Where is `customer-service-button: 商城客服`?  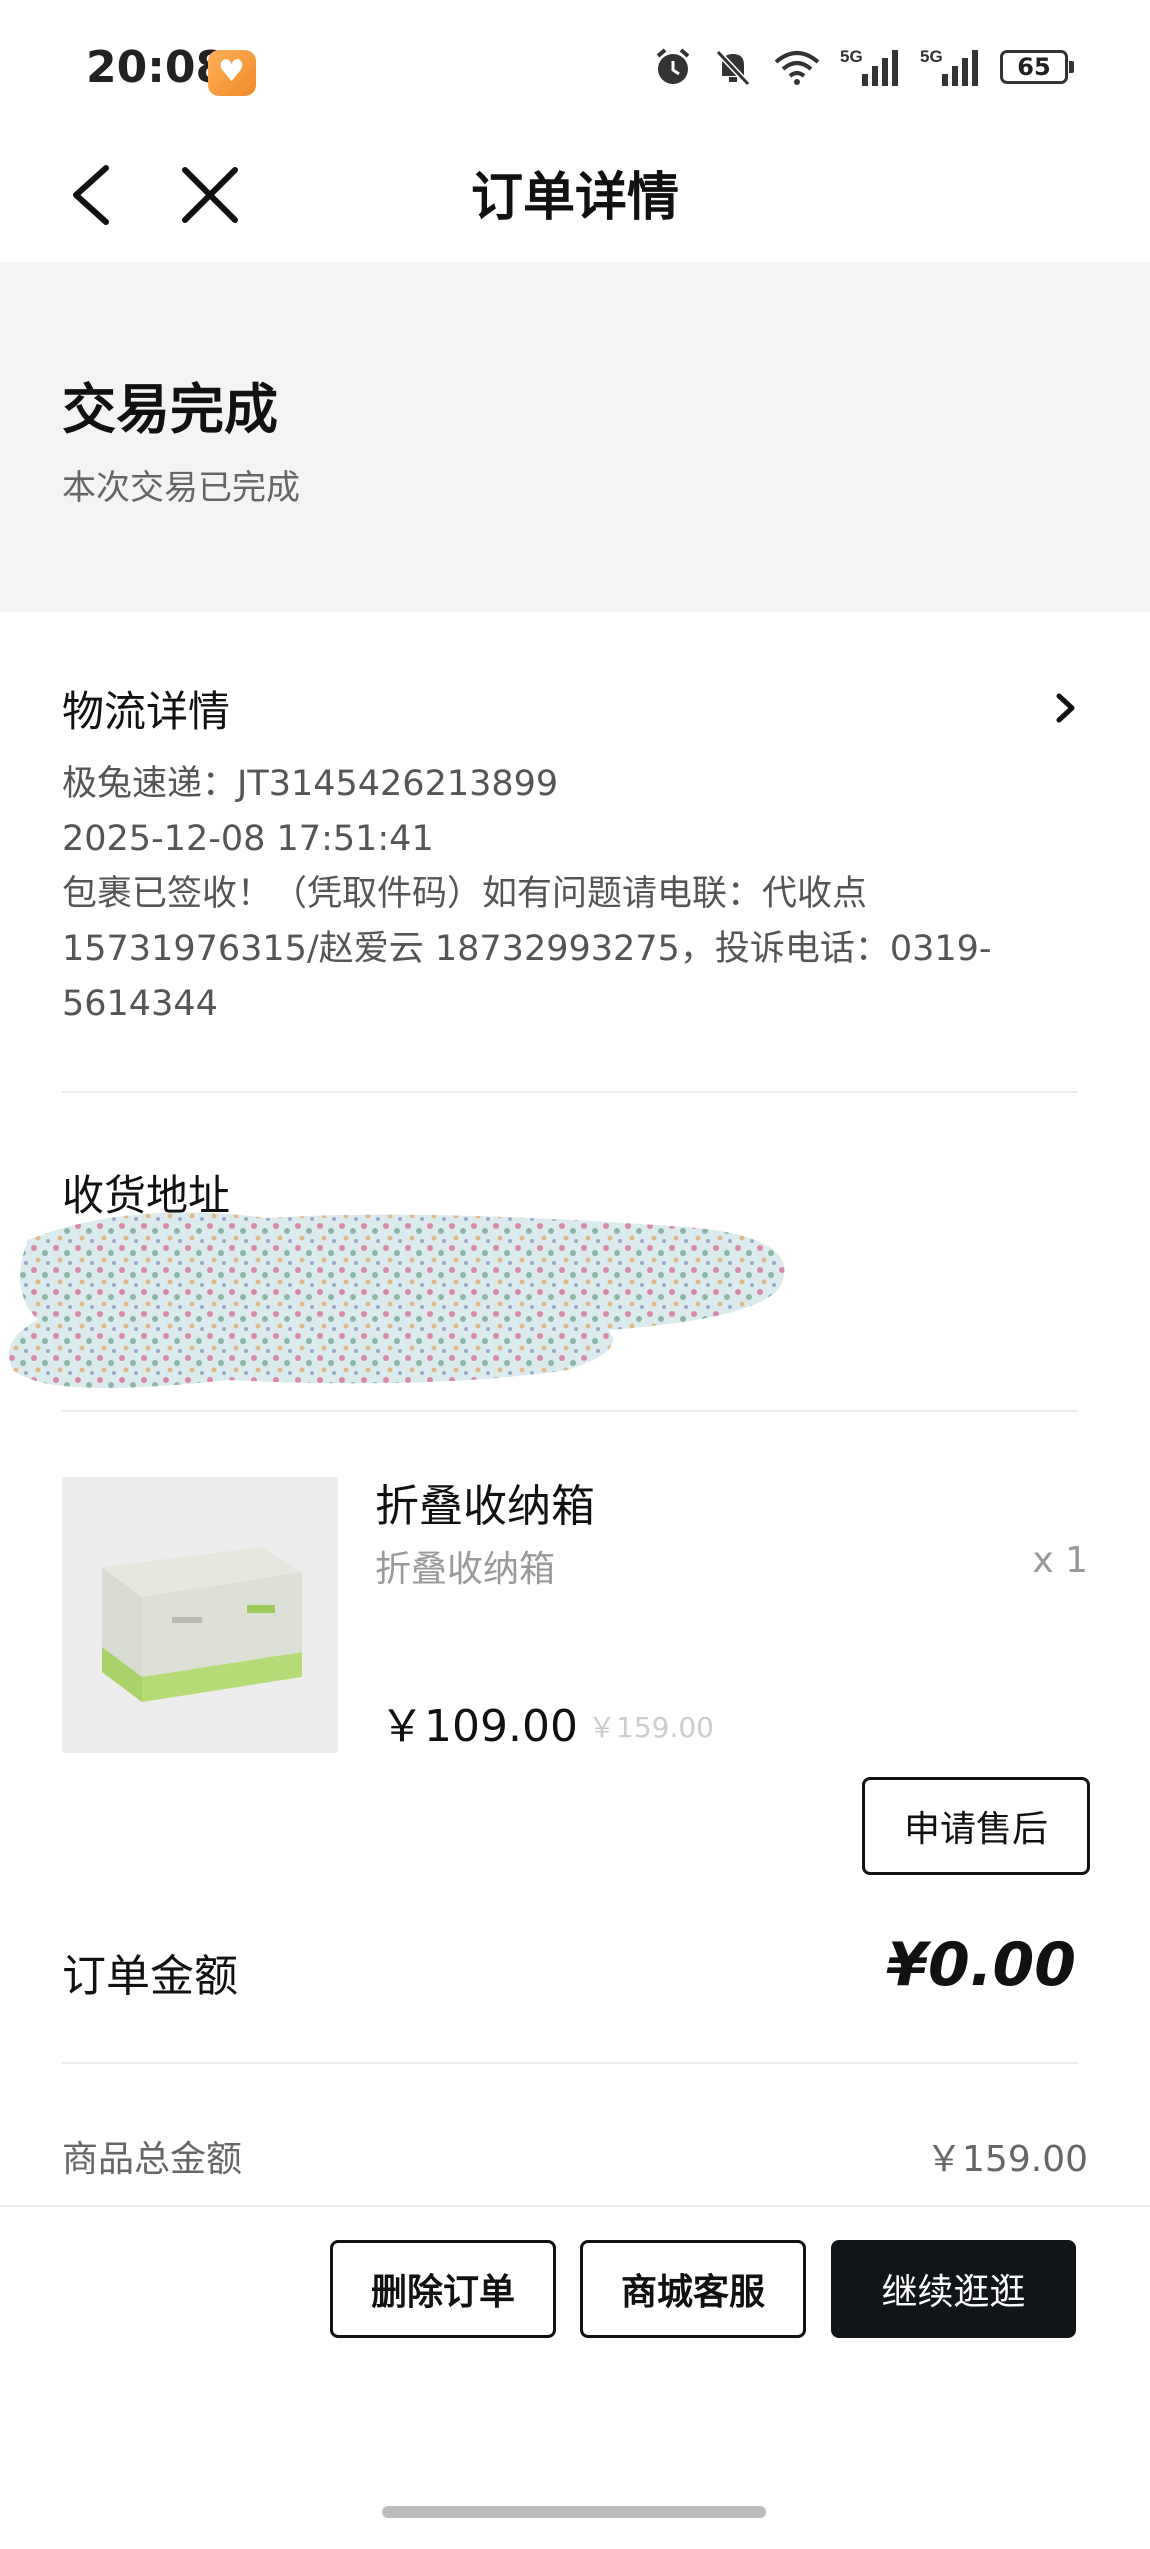
customer-service-button: 商城客服 is located at coordinates (693, 2289).